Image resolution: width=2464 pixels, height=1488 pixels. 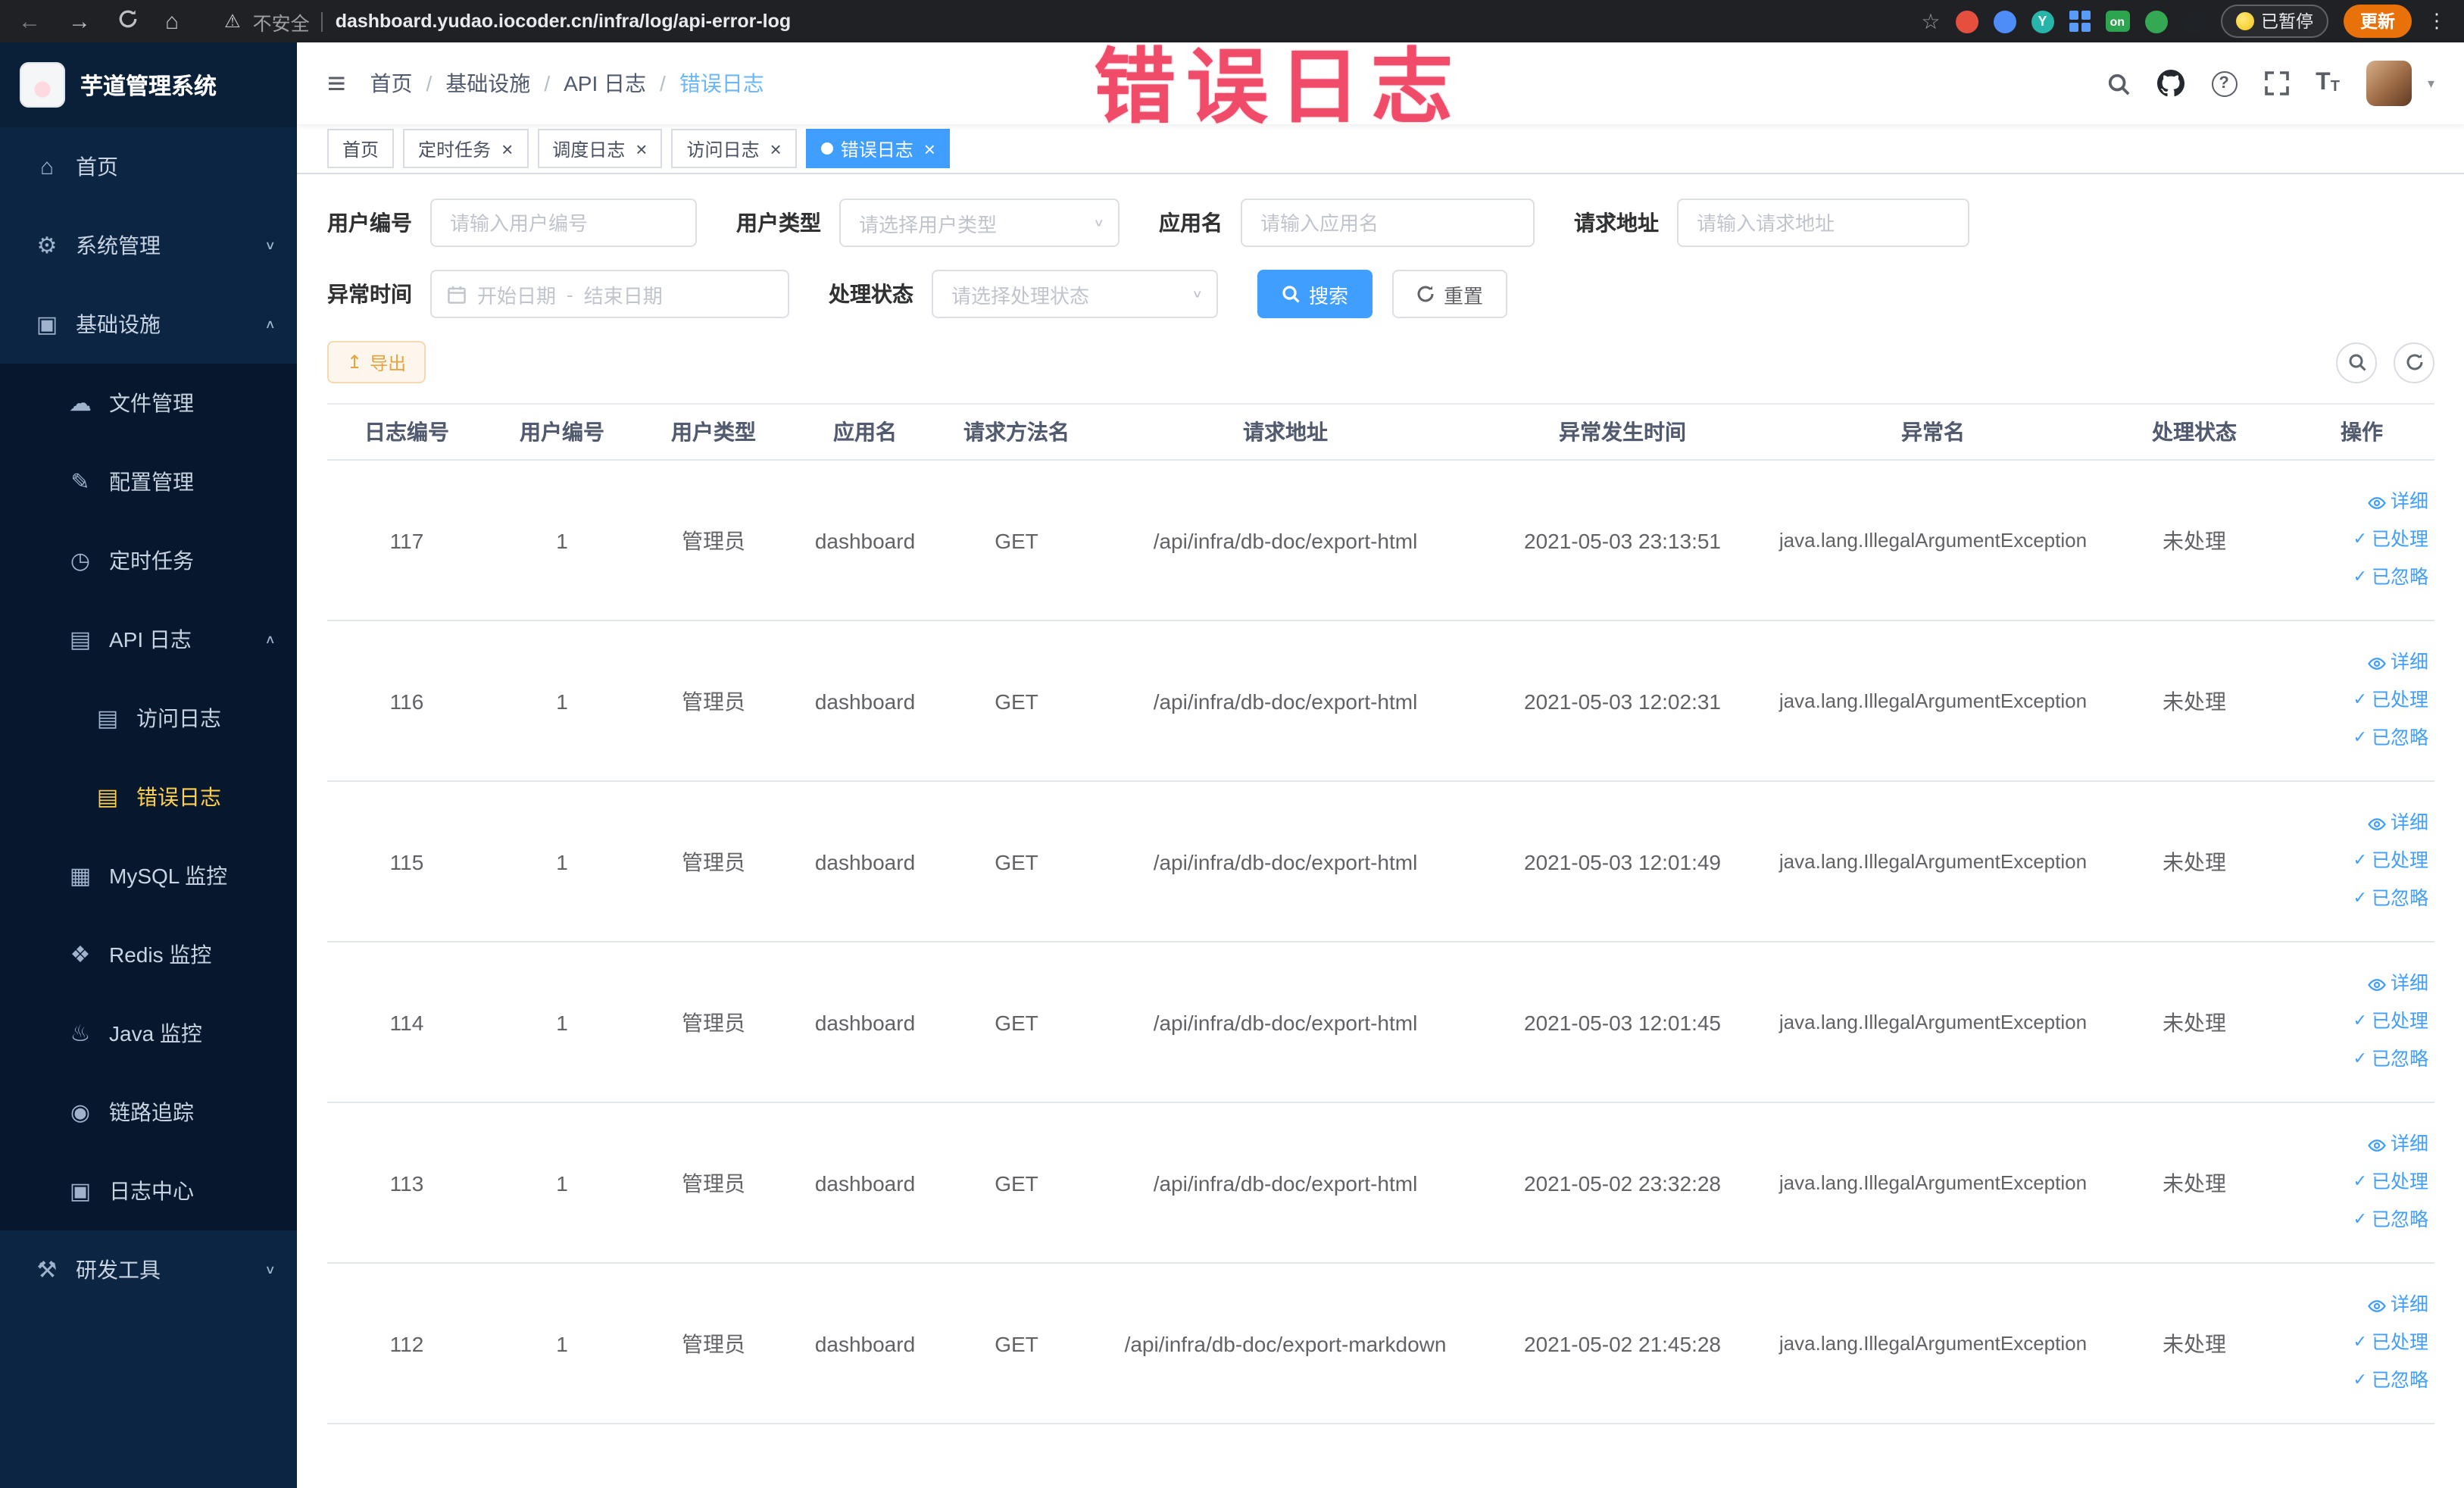 I want to click on cell-exception: java.lang.IllegalArgumentException, so click(x=1933, y=862).